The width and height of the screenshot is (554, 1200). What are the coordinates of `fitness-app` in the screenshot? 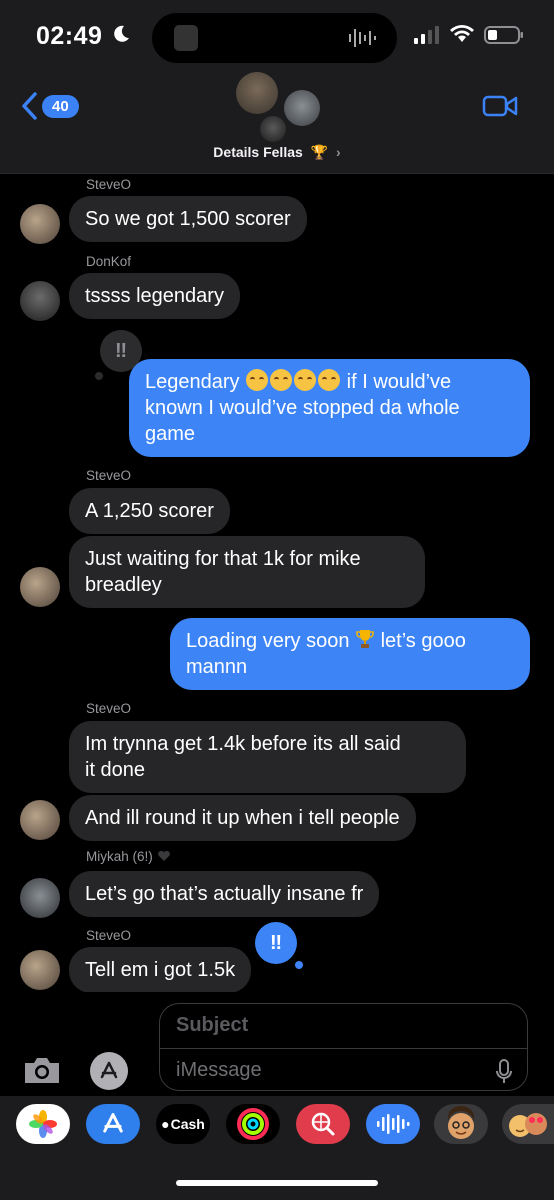 It's located at (253, 1124).